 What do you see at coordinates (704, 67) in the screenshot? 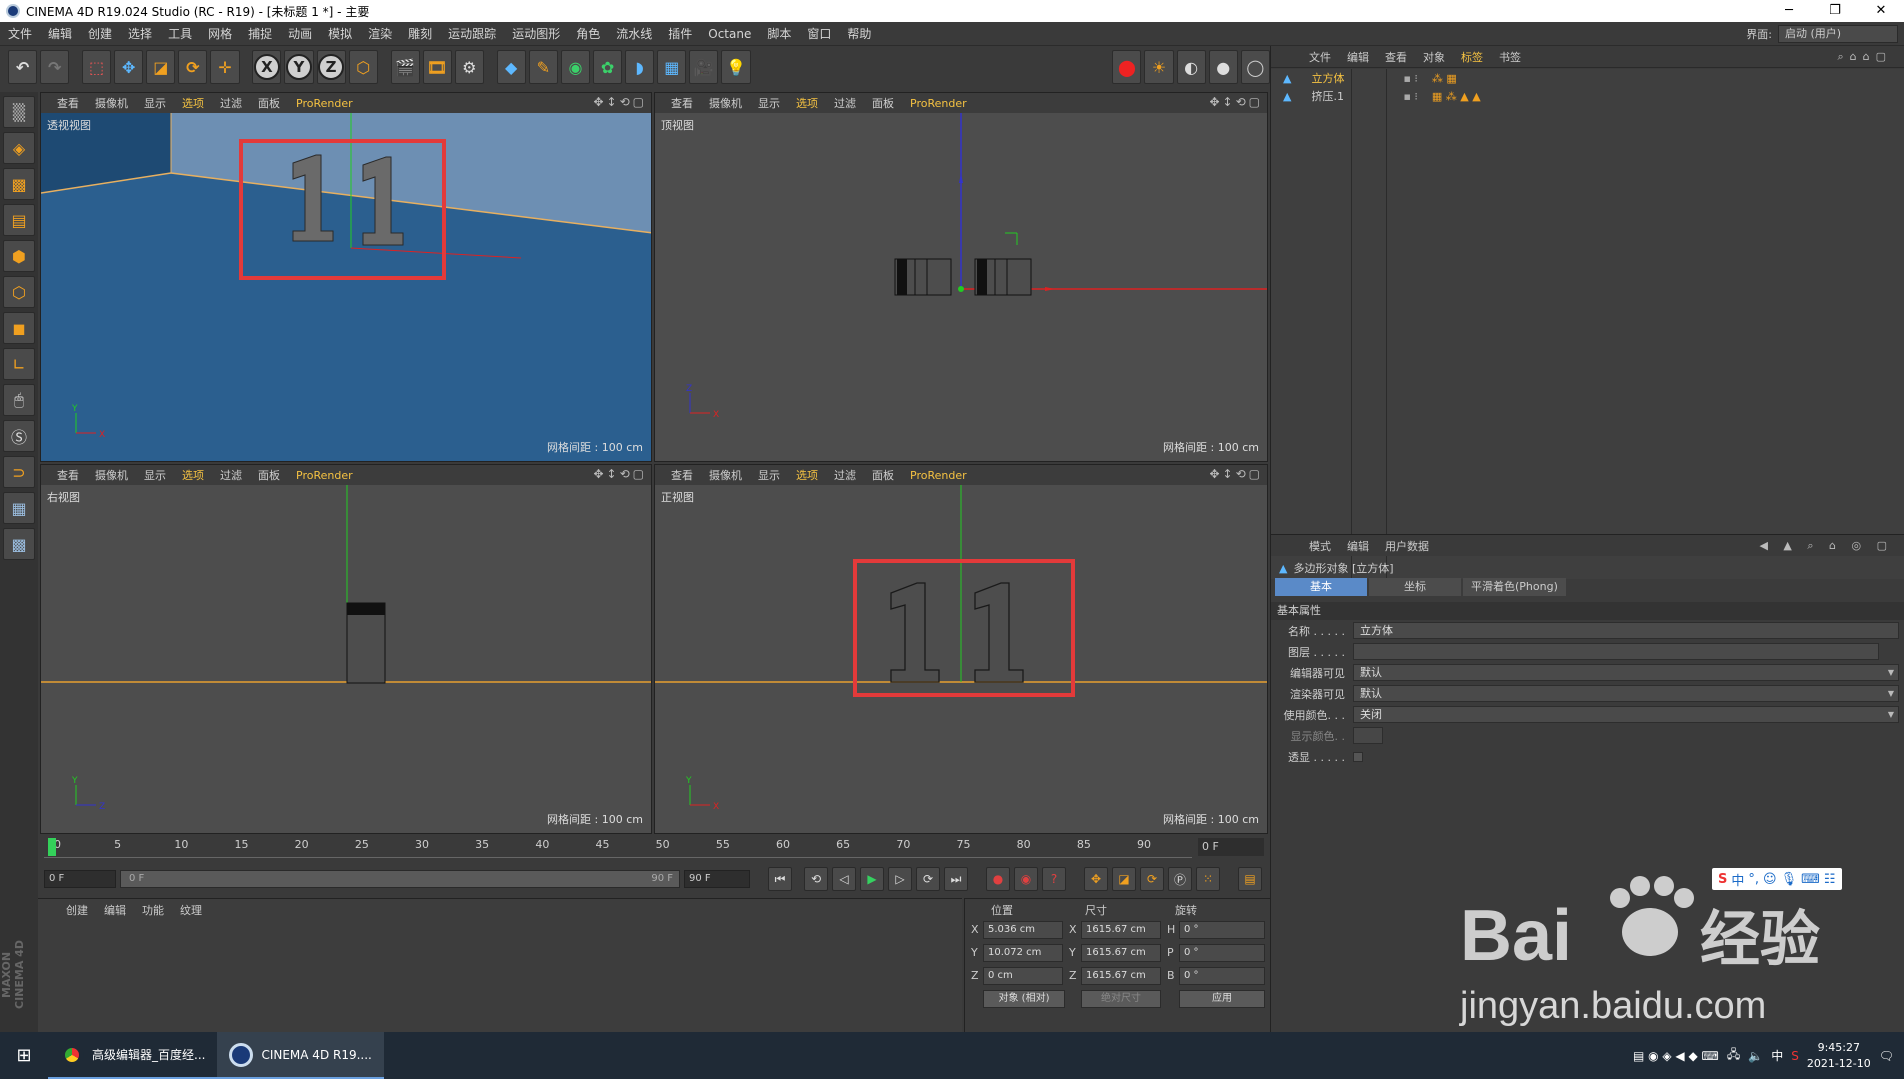
I see `camera-icon: 🎥` at bounding box center [704, 67].